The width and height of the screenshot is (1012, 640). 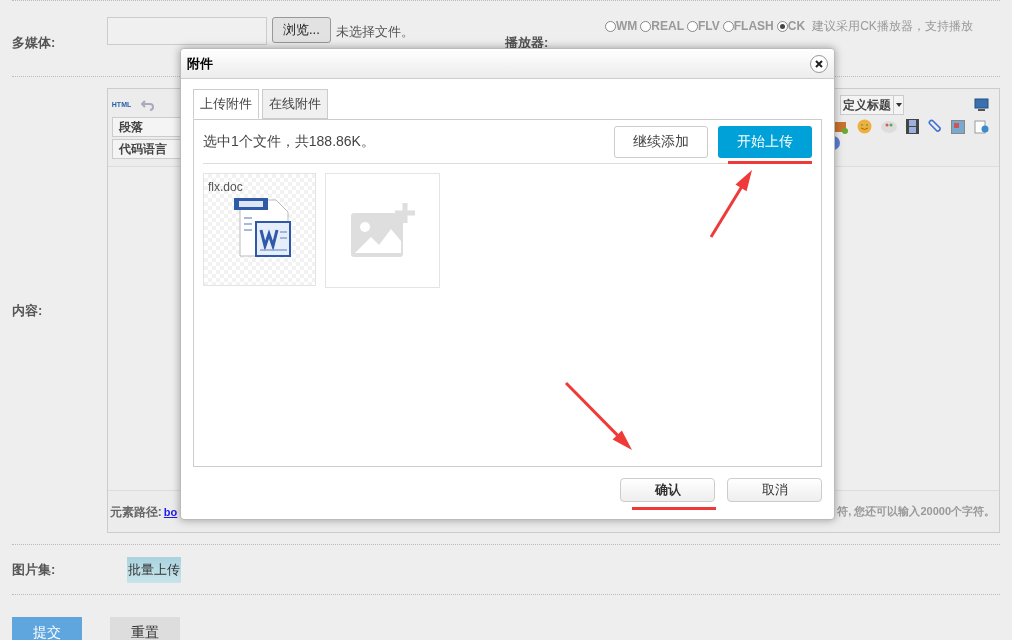 What do you see at coordinates (841, 126) in the screenshot?
I see `image-icon` at bounding box center [841, 126].